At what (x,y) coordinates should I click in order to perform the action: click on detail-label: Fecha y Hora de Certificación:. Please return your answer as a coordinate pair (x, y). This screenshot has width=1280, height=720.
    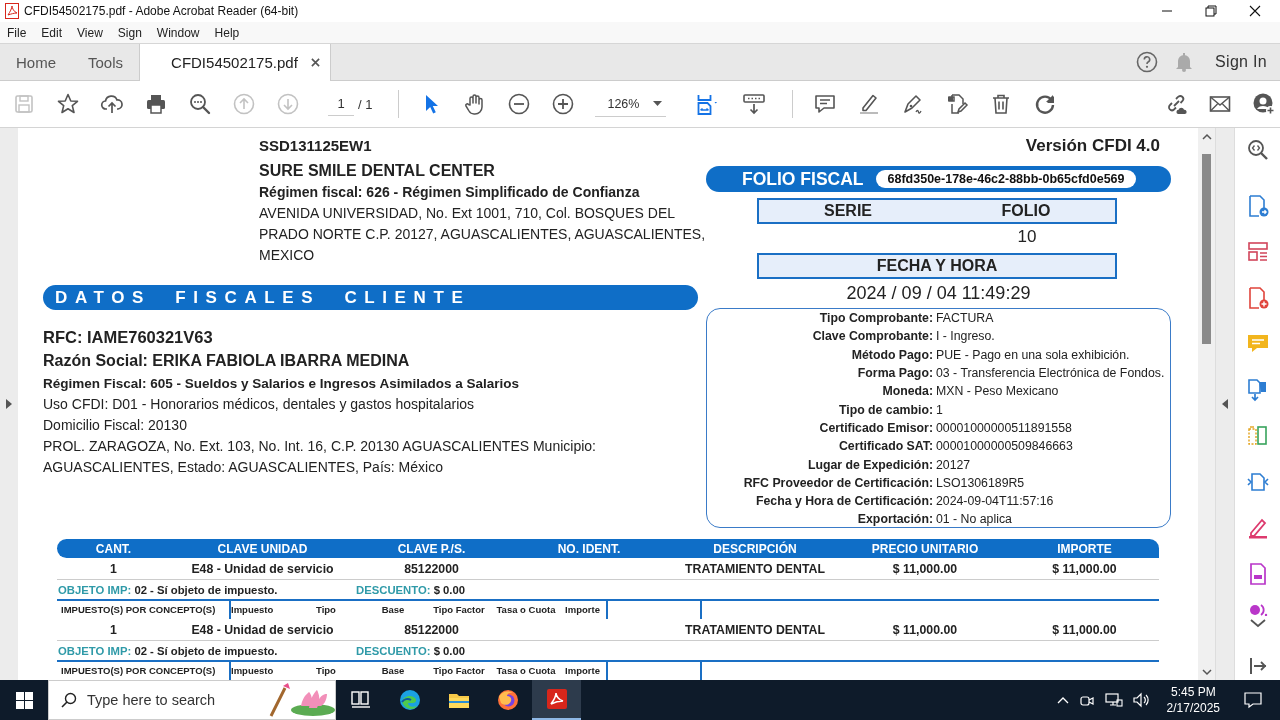
    Looking at the image, I should click on (844, 501).